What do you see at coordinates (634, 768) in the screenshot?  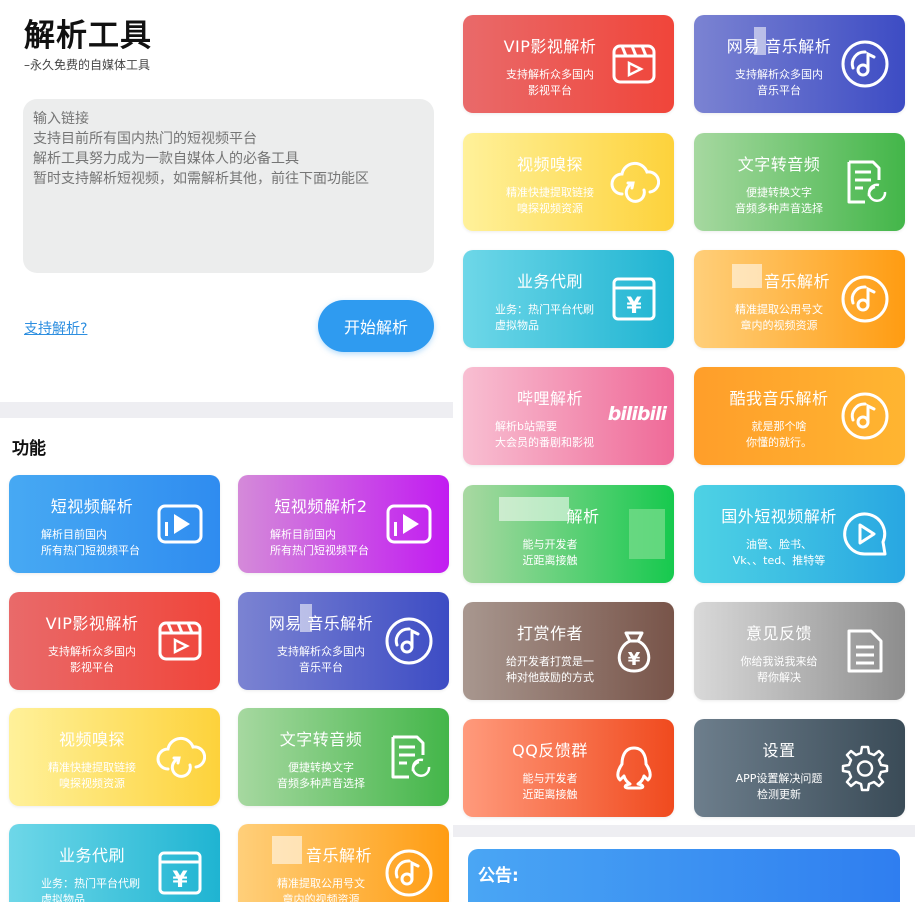 I see `qq-penguin-icon` at bounding box center [634, 768].